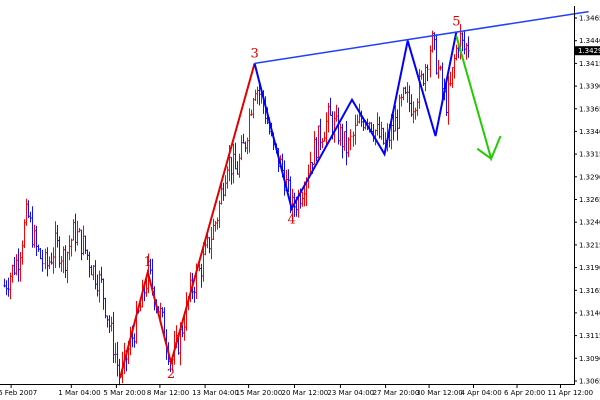 This screenshot has height=400, width=600. I want to click on price-tick-label: 1.3265, so click(589, 200).